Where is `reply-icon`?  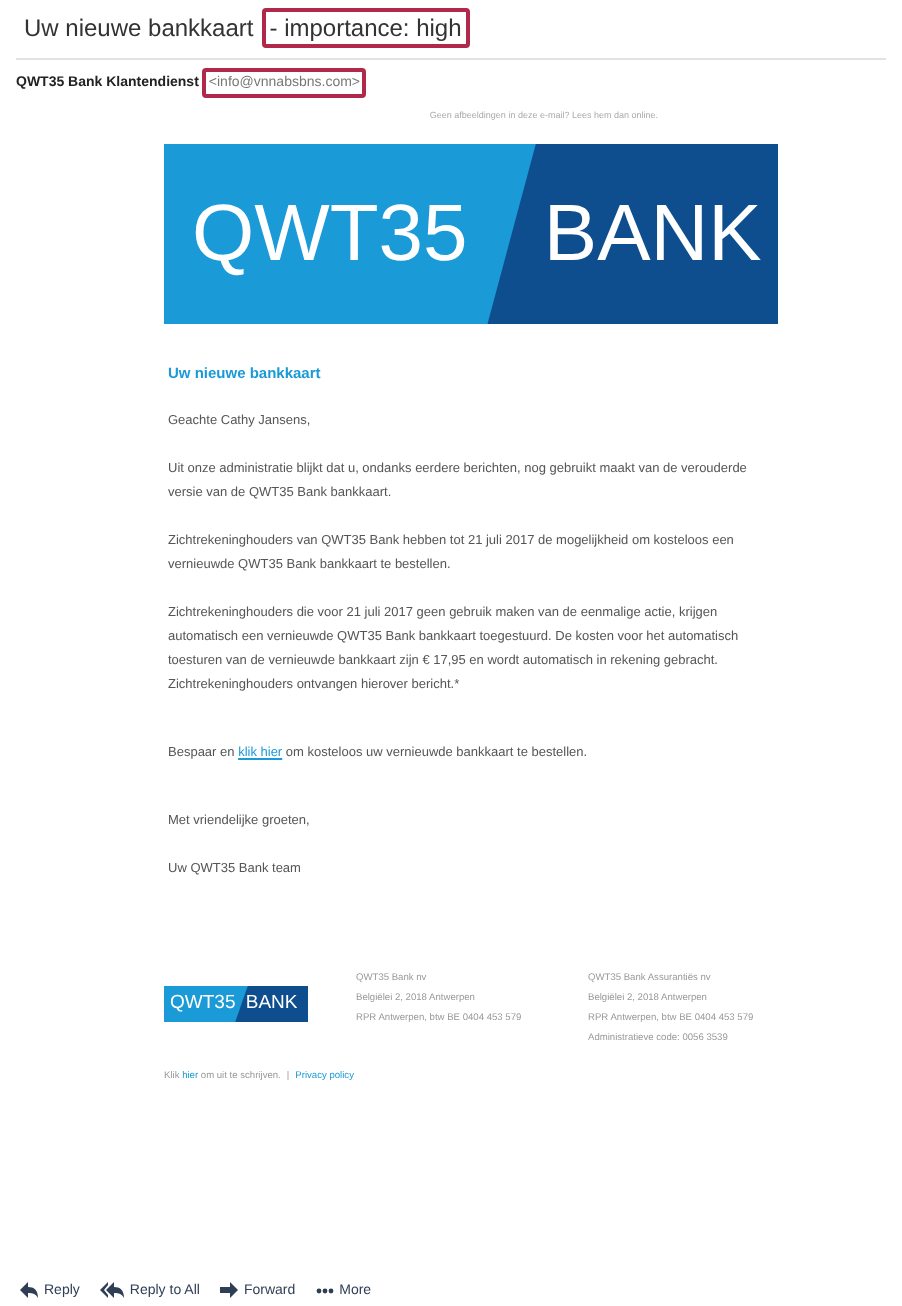
reply-icon is located at coordinates (29, 1290).